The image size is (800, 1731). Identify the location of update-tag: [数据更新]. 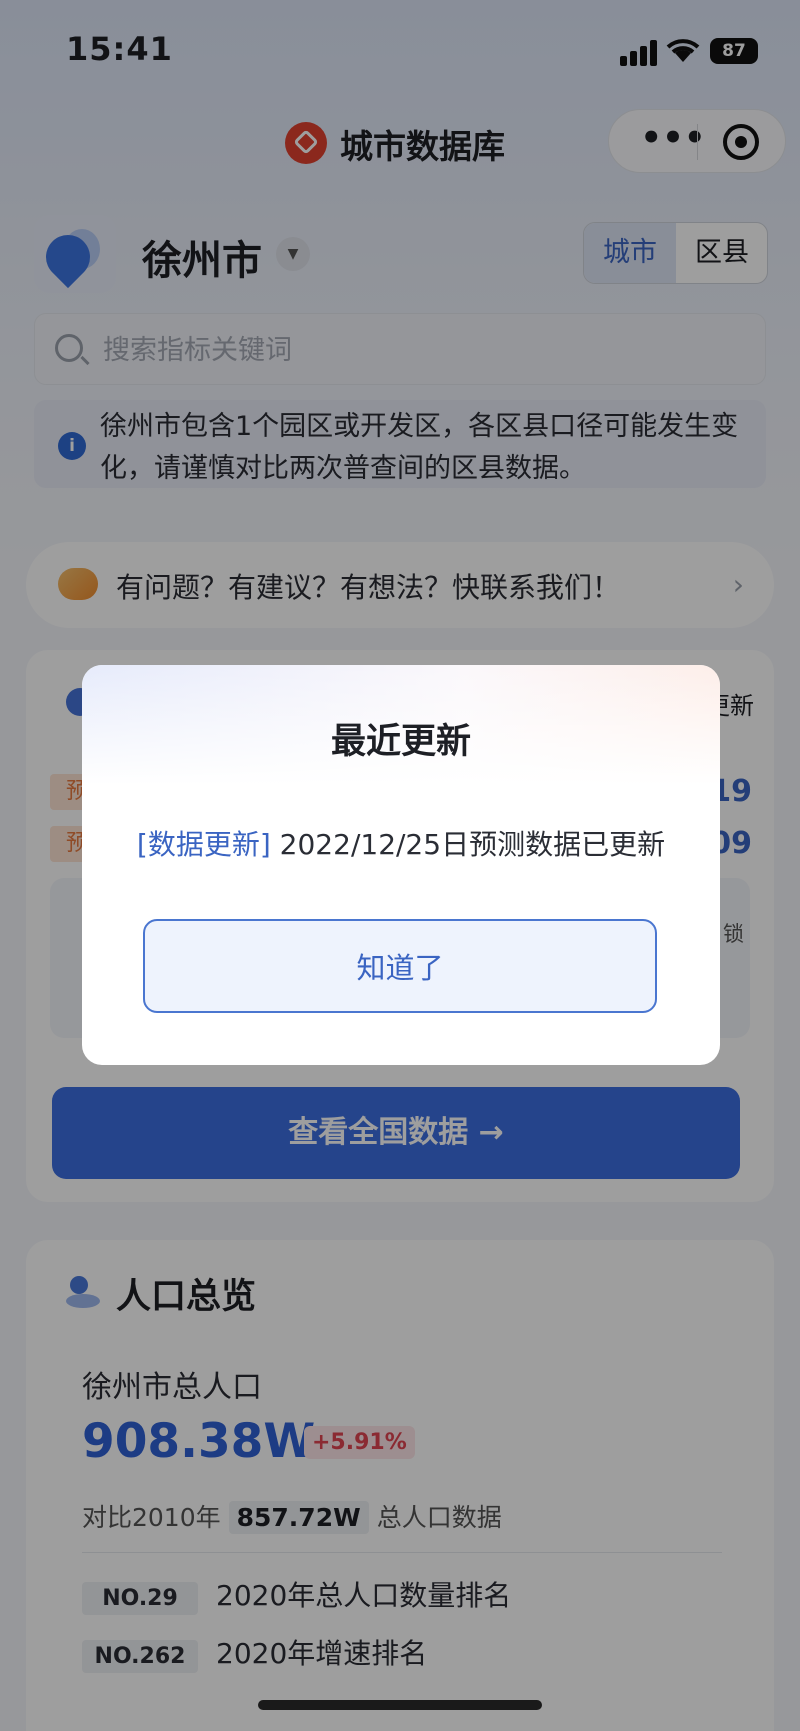
(203, 844).